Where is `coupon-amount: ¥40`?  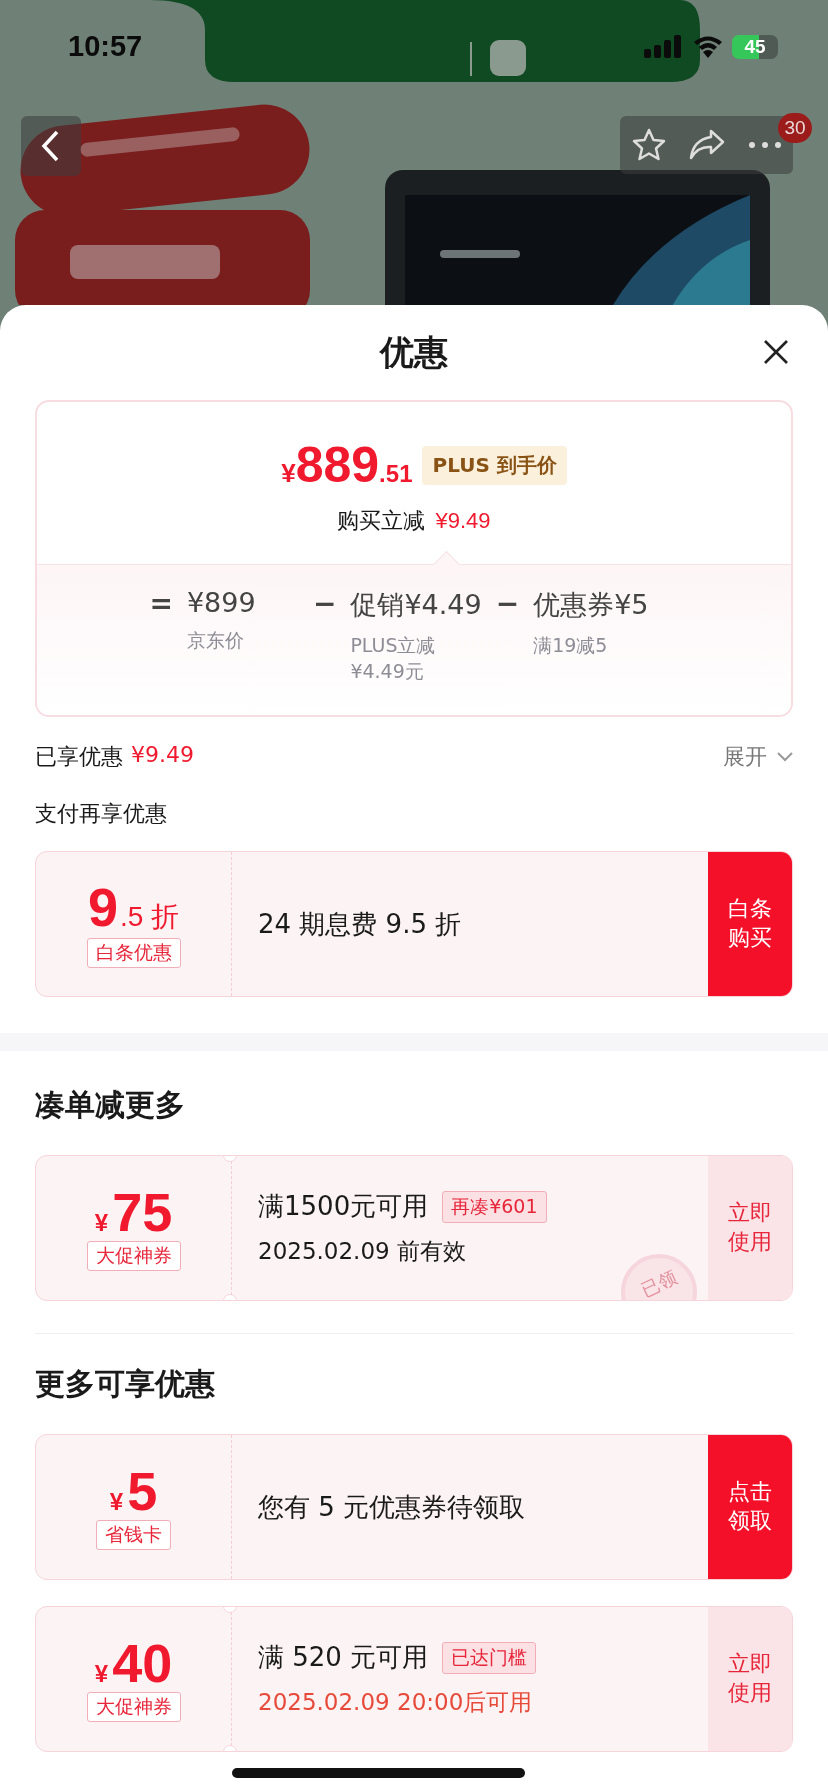 coupon-amount: ¥40 is located at coordinates (133, 1663).